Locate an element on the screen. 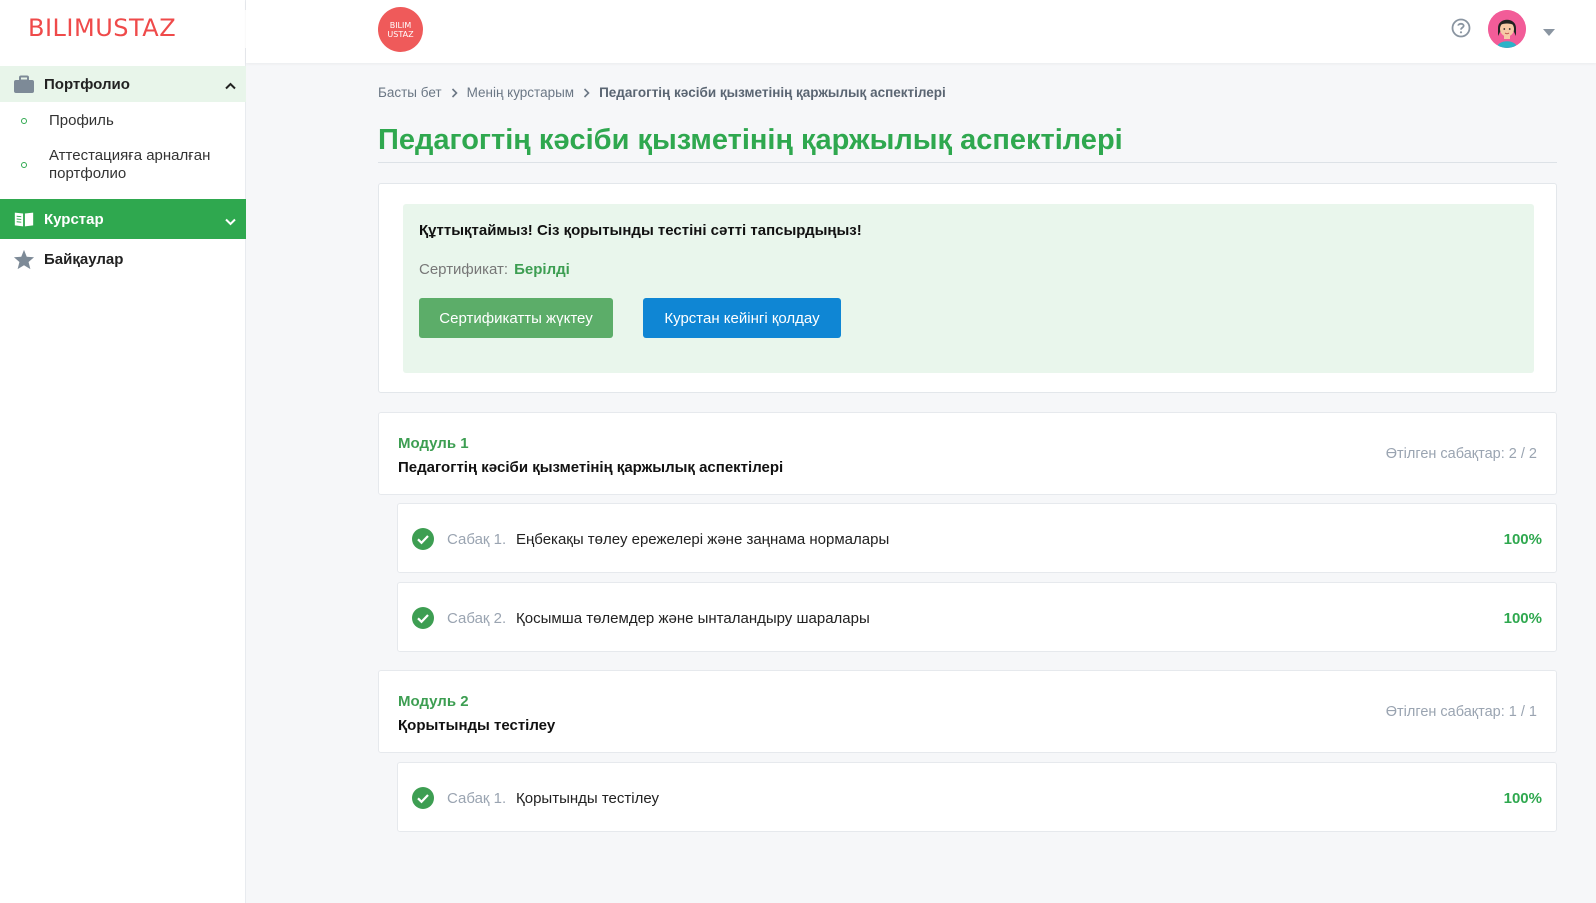  certificate-status-value: Берілді is located at coordinates (542, 269).